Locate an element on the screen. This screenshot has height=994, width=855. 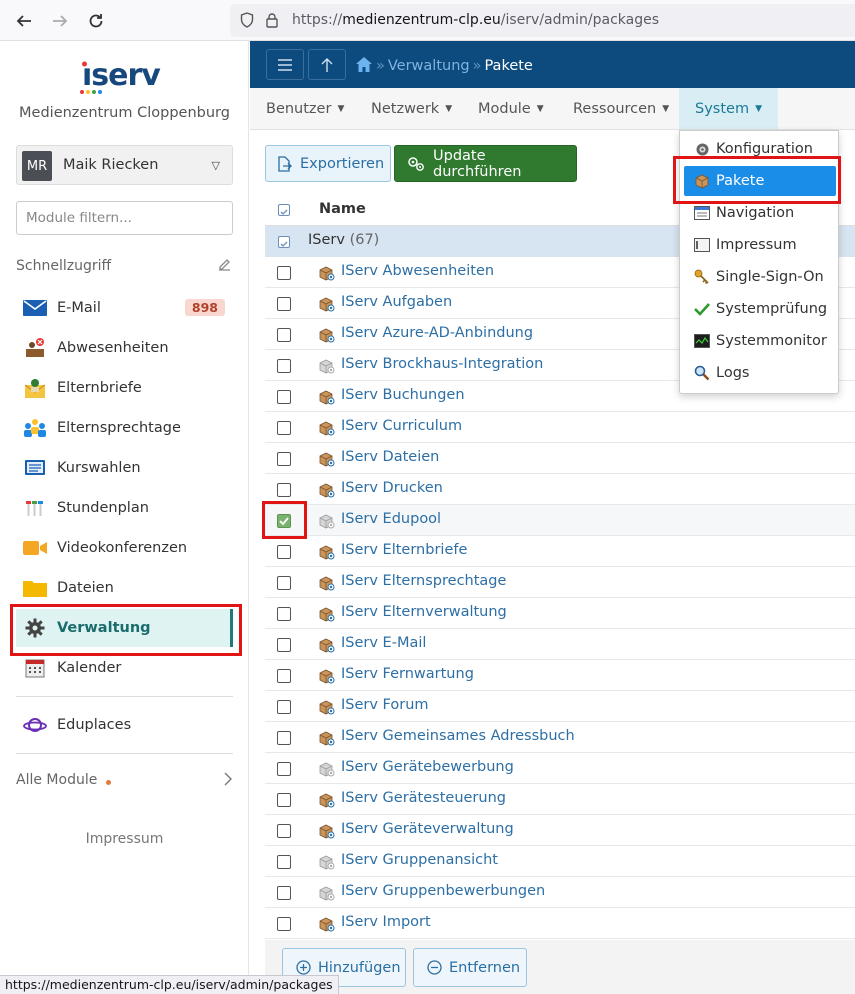
sidebar-item-verwaltung: Verwaltung is located at coordinates (124, 628).